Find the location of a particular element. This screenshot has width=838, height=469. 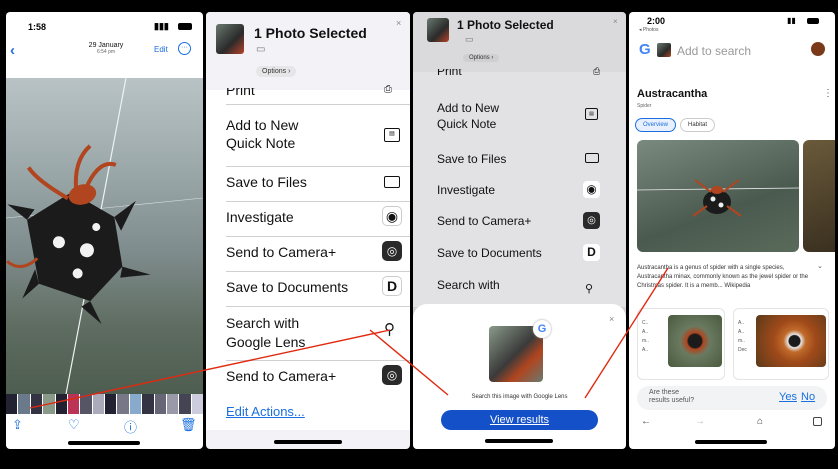

more-menu-icon: ⋮ is located at coordinates (828, 93).